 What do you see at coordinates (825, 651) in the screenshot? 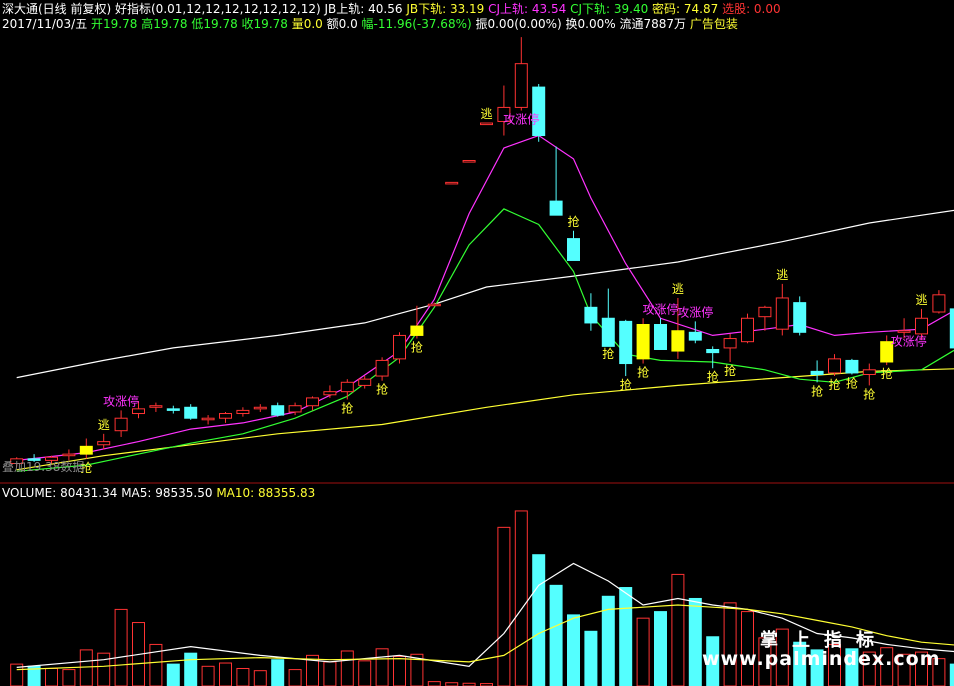
I see `watermark: 掌上指标 www.palmindex.com` at bounding box center [825, 651].